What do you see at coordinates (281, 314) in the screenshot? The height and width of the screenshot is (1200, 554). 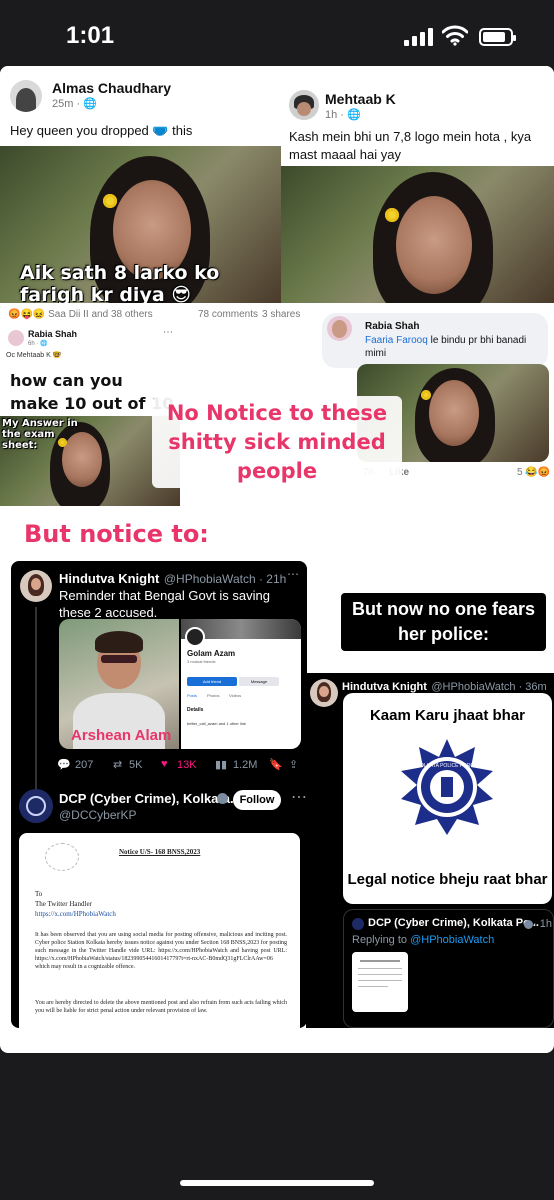 I see `shares-count: 3 shares` at bounding box center [281, 314].